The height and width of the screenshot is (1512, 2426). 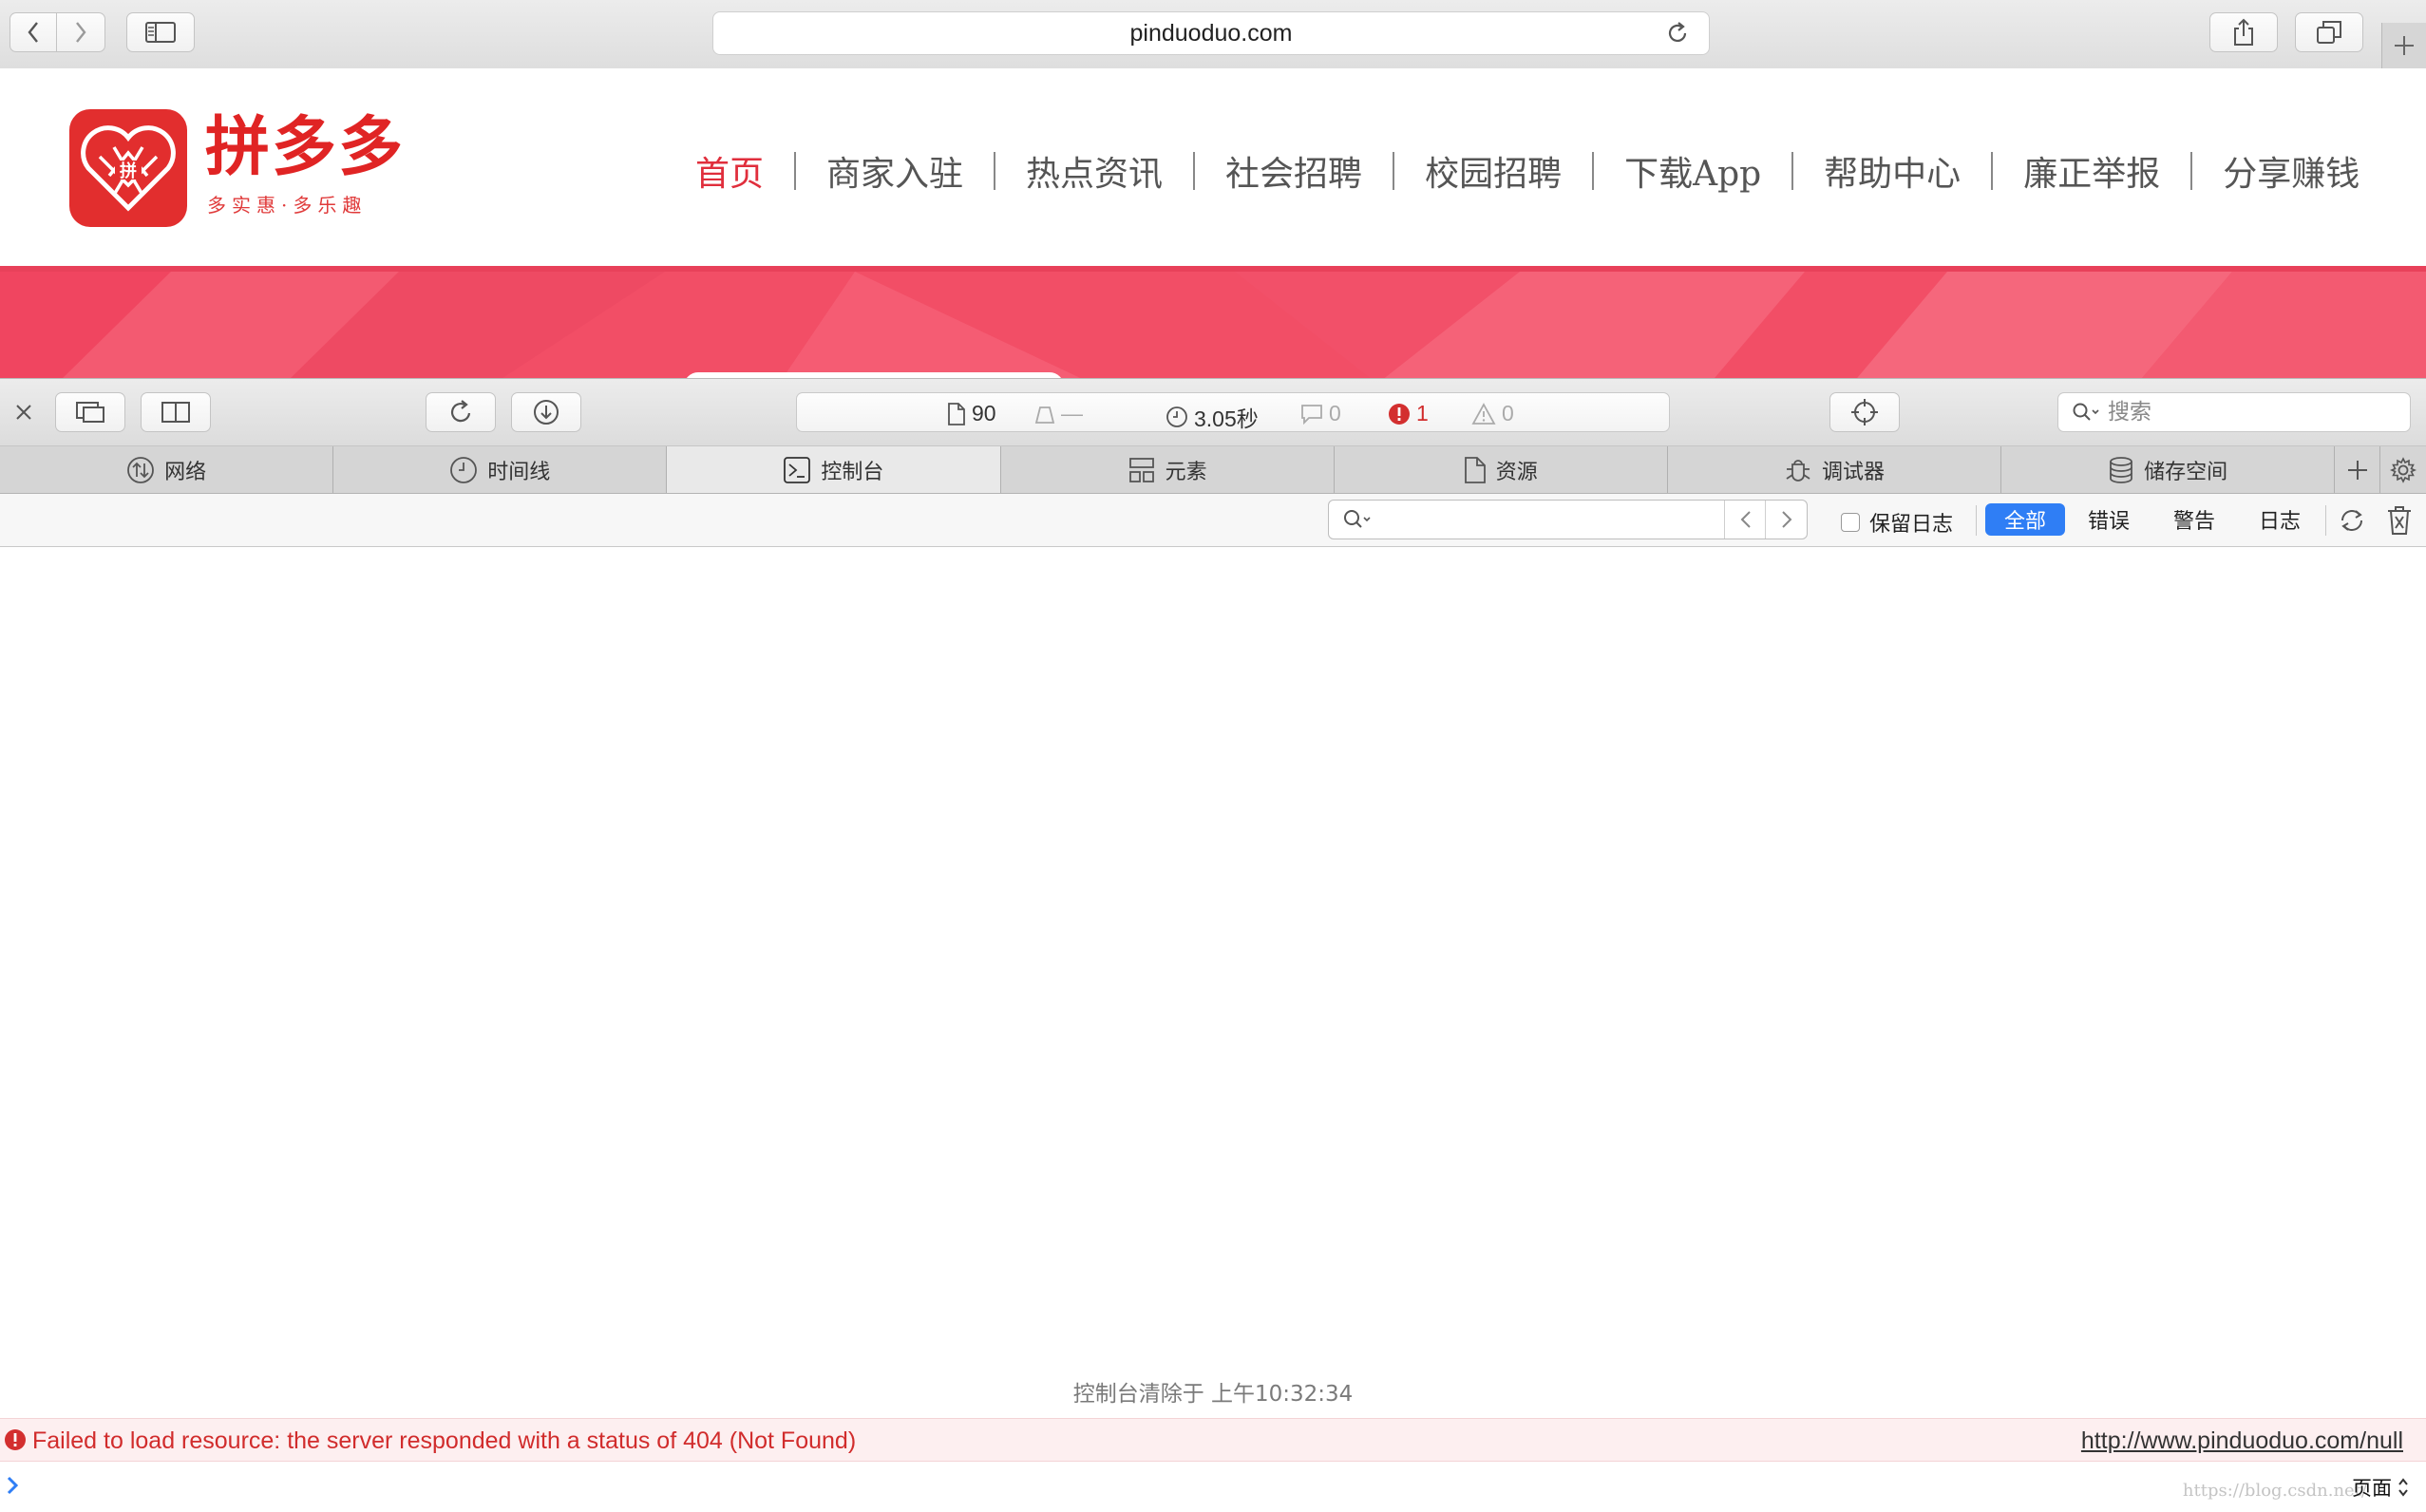 I want to click on tab-console: 控制台, so click(x=834, y=470).